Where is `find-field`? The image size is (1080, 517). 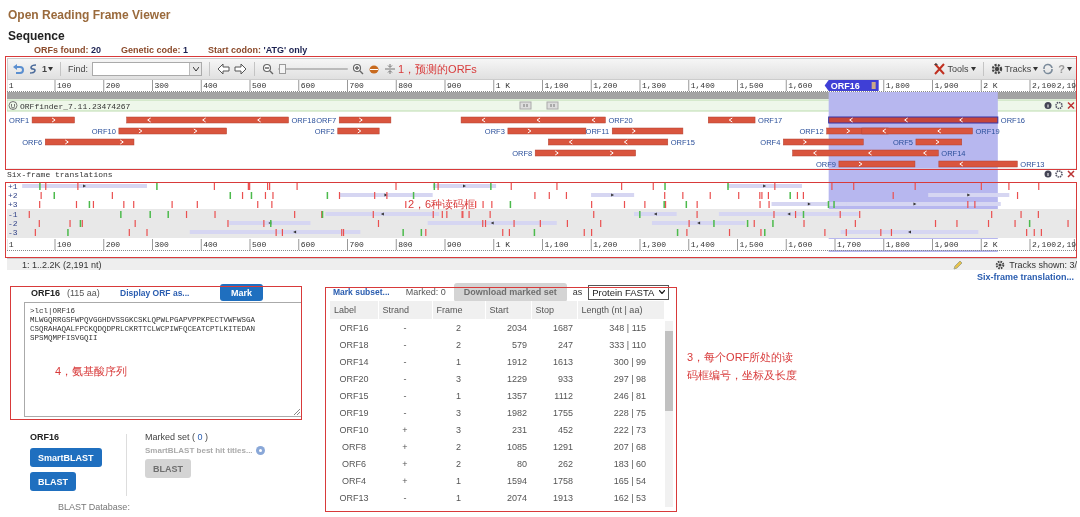 find-field is located at coordinates (147, 69).